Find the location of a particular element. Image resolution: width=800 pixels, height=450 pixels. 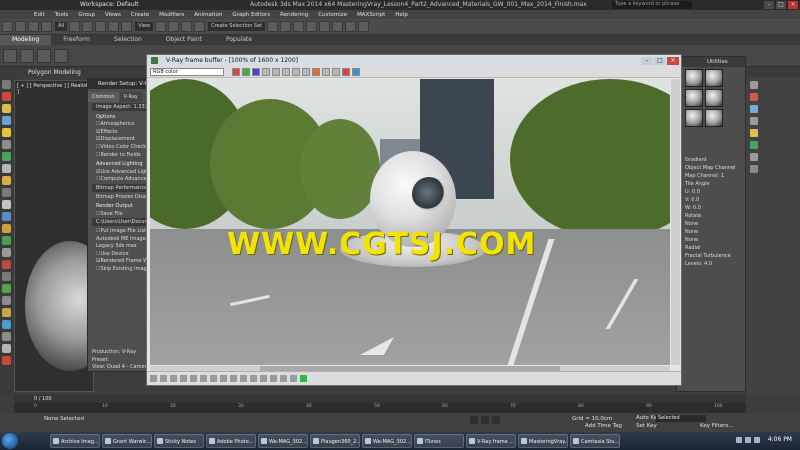

select-object-icon is located at coordinates (75, 26).